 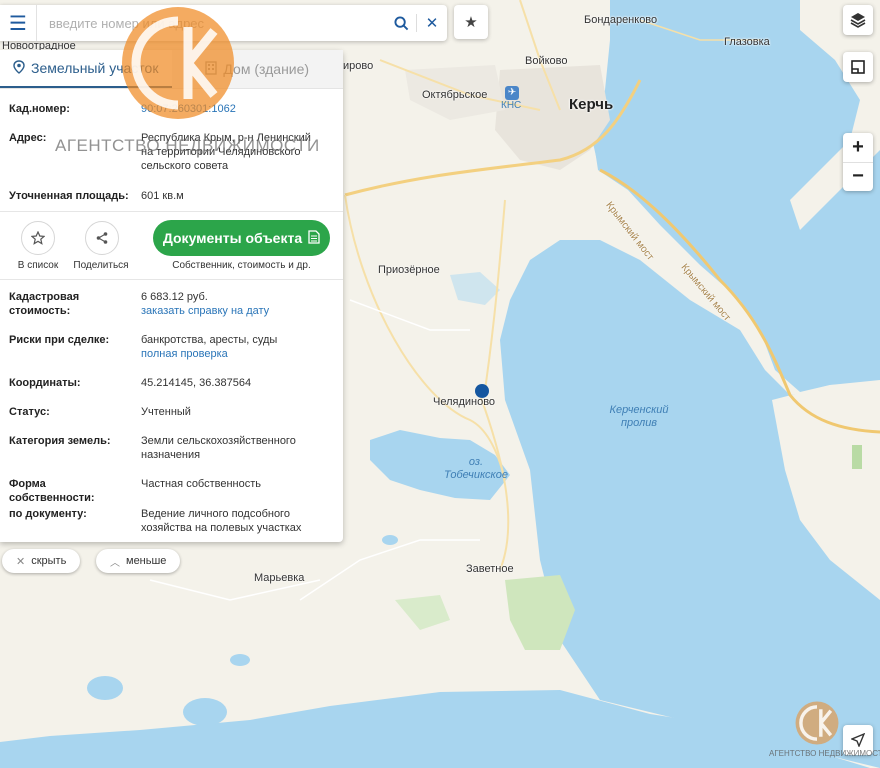 I want to click on airport-icon: ✈, so click(x=512, y=93).